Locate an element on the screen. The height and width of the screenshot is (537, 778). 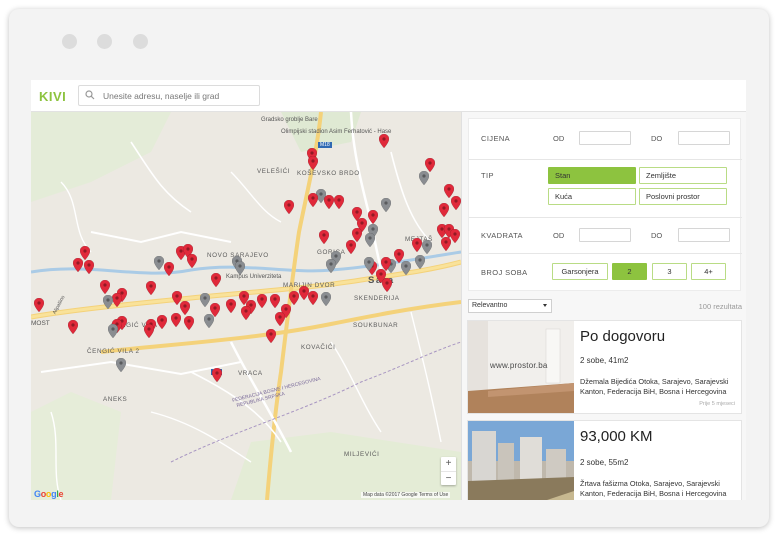
listing-price: Po dogovoru is located at coordinates (623, 336).